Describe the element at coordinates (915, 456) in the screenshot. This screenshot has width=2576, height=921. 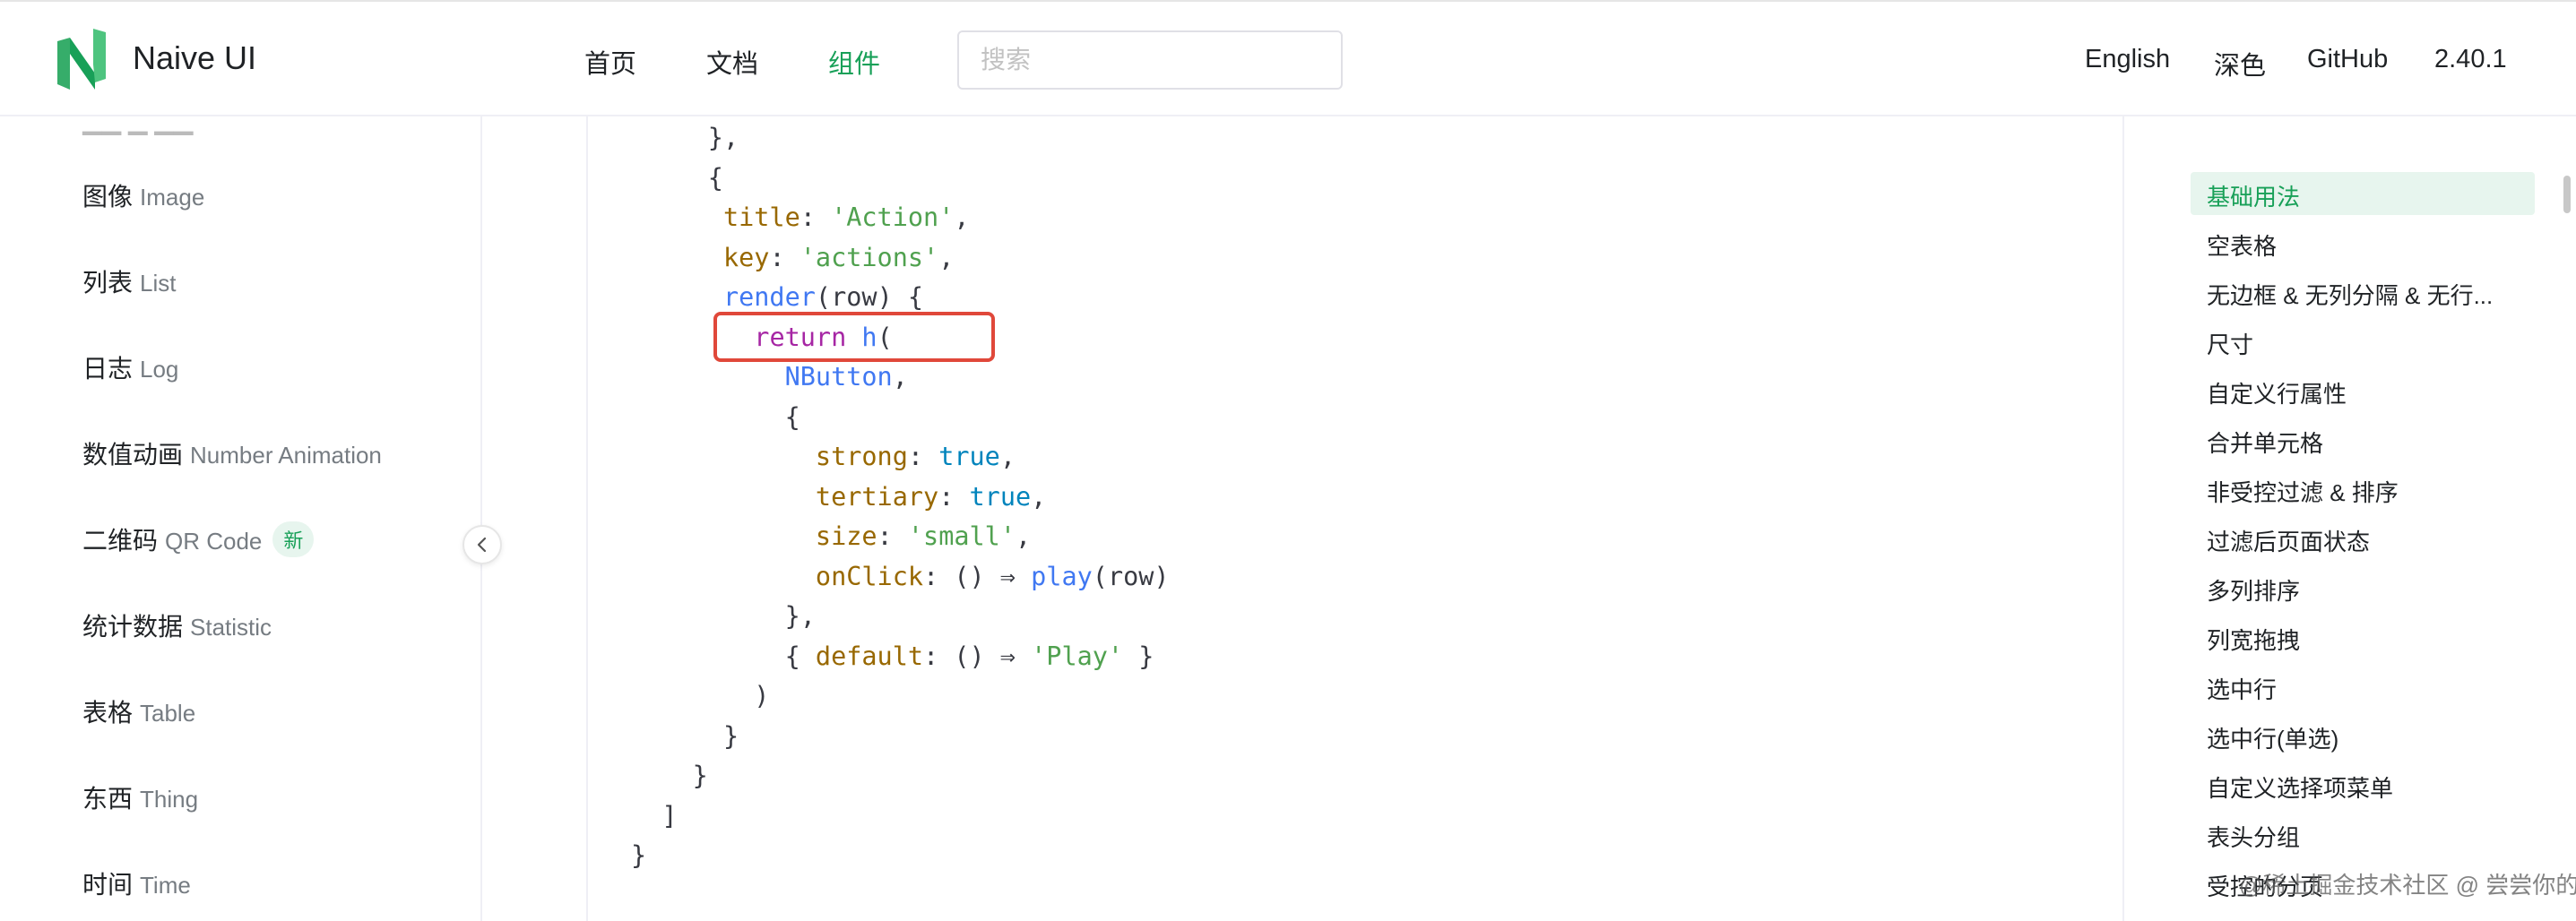
I see `code-line: strong: true,` at that location.